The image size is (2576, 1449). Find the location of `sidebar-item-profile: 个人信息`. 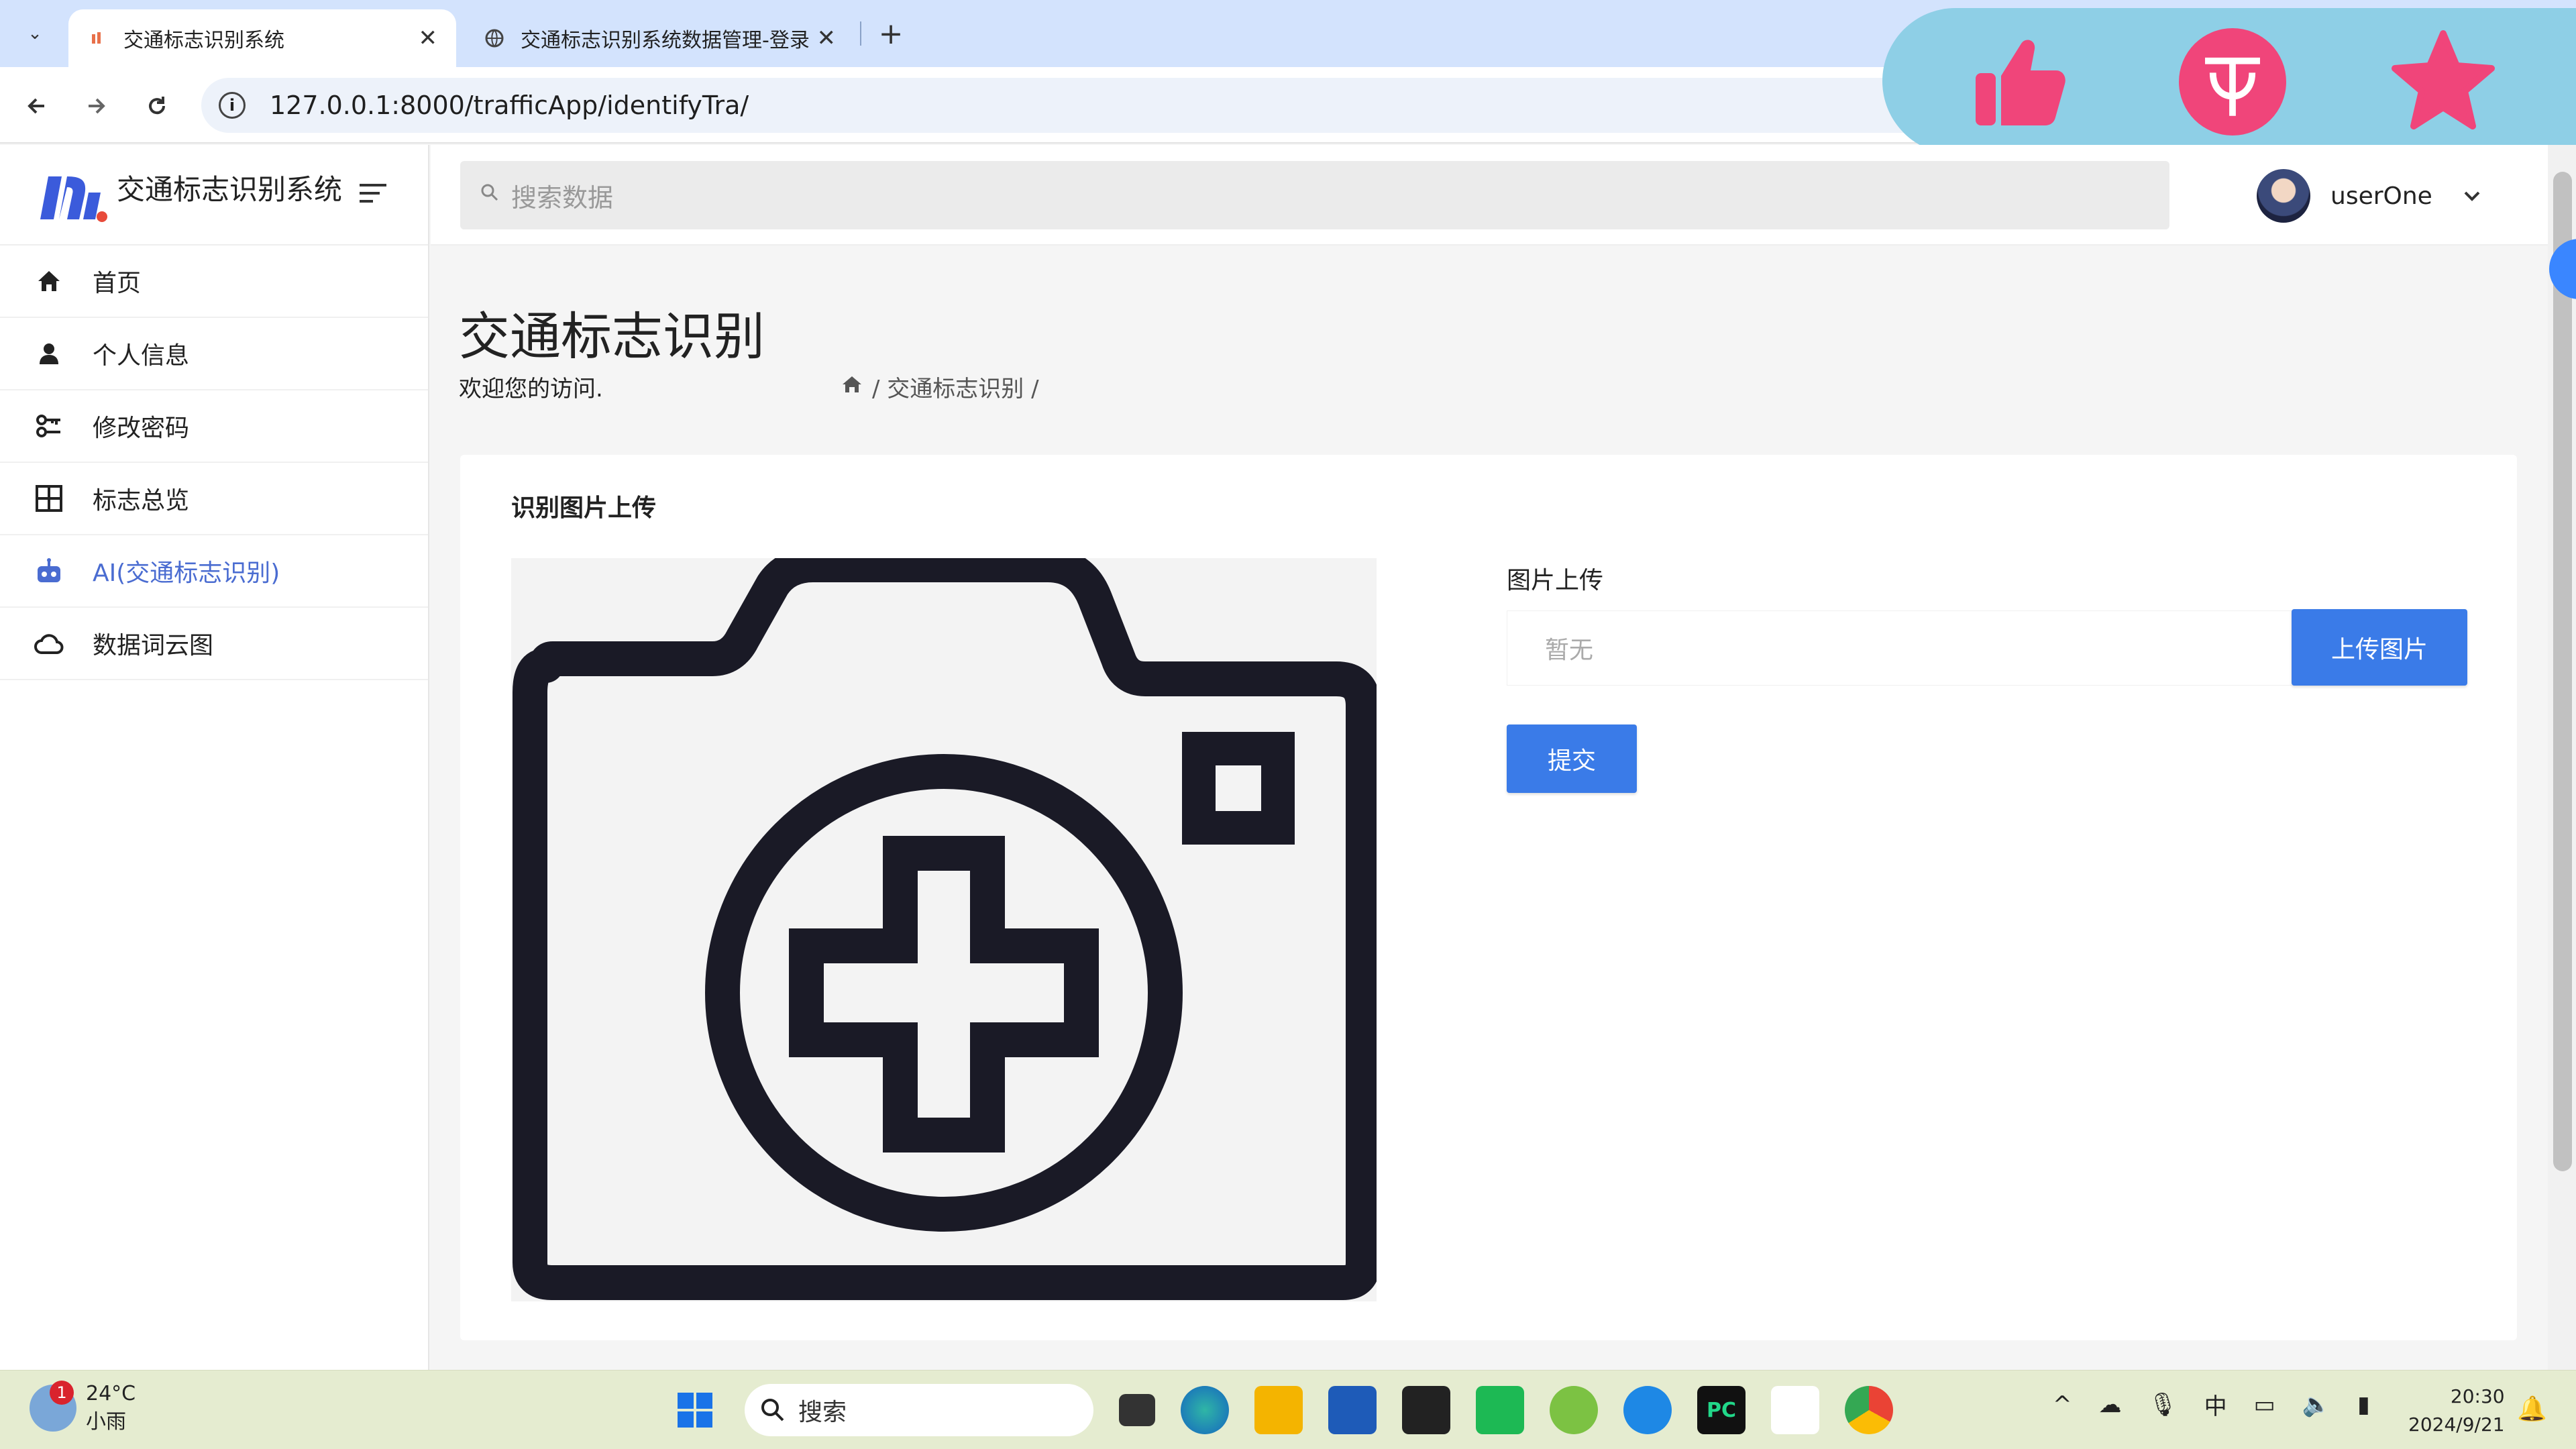

sidebar-item-profile: 个人信息 is located at coordinates (214, 354).